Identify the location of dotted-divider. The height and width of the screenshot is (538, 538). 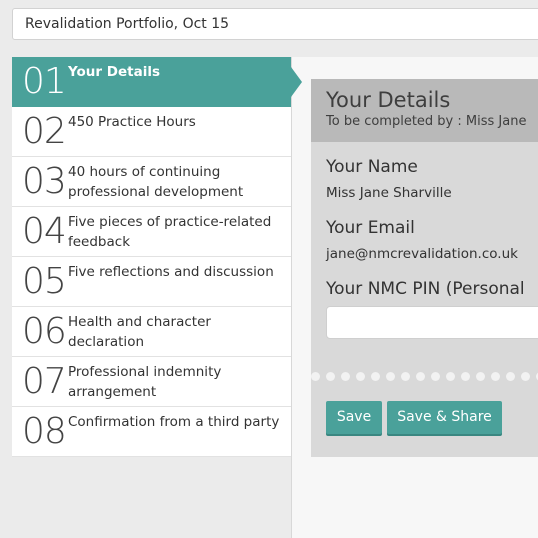
(424, 378).